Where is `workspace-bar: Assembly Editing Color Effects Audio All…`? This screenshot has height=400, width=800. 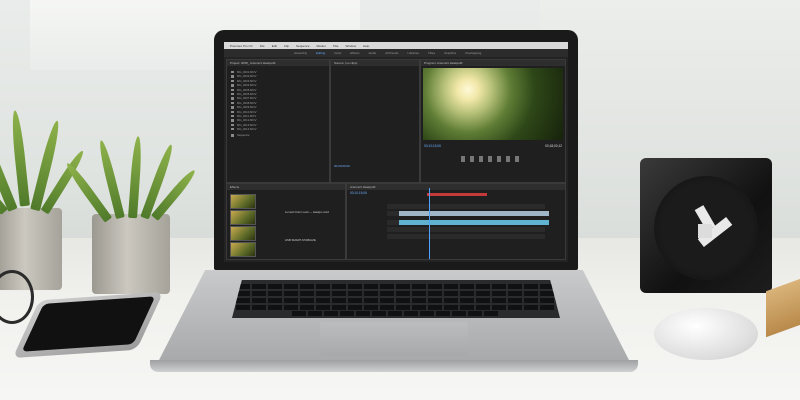 workspace-bar: Assembly Editing Color Effects Audio All… is located at coordinates (396, 53).